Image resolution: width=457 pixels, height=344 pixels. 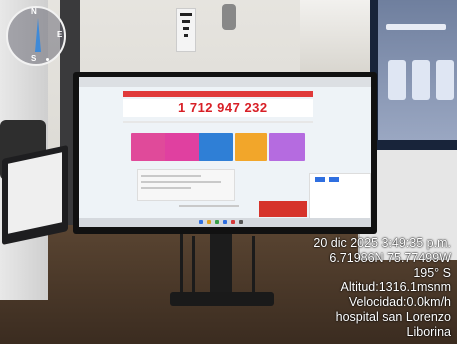 I want to click on monitor-stand, so click(x=221, y=266).